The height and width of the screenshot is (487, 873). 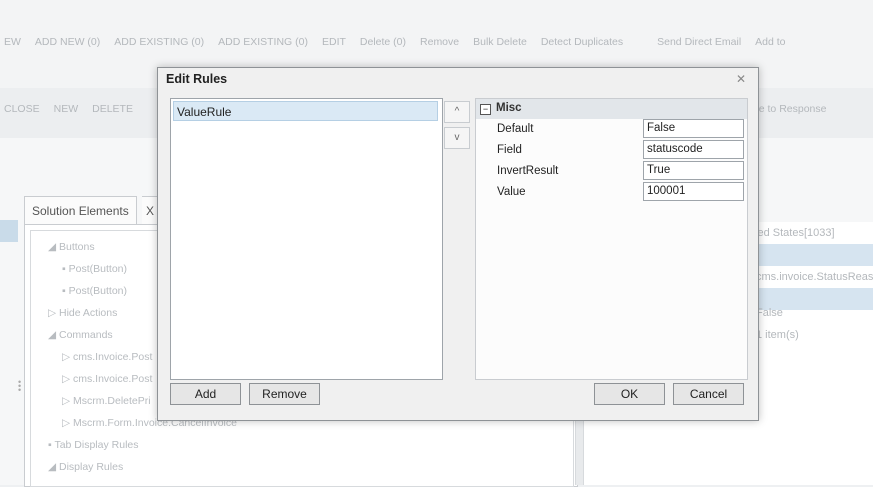 What do you see at coordinates (66, 109) in the screenshot?
I see `new-button: NEW` at bounding box center [66, 109].